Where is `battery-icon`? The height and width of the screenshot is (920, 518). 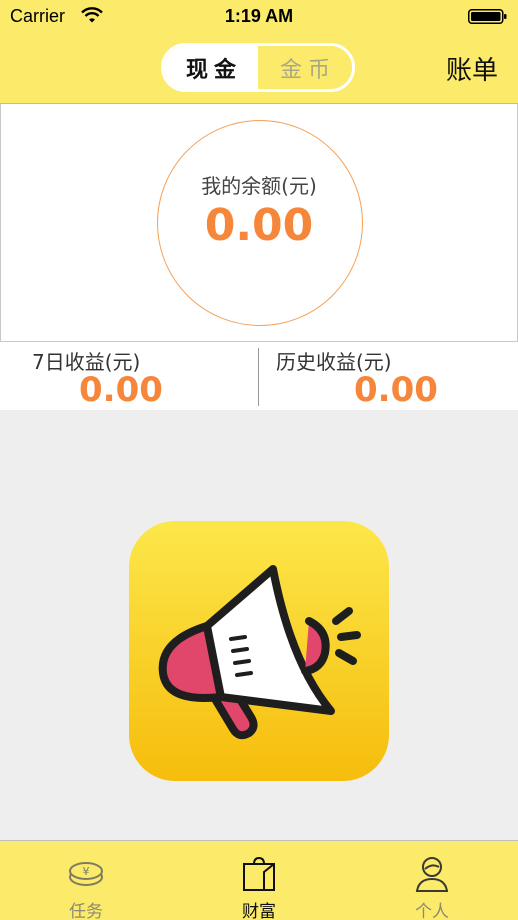
battery-icon is located at coordinates (487, 16).